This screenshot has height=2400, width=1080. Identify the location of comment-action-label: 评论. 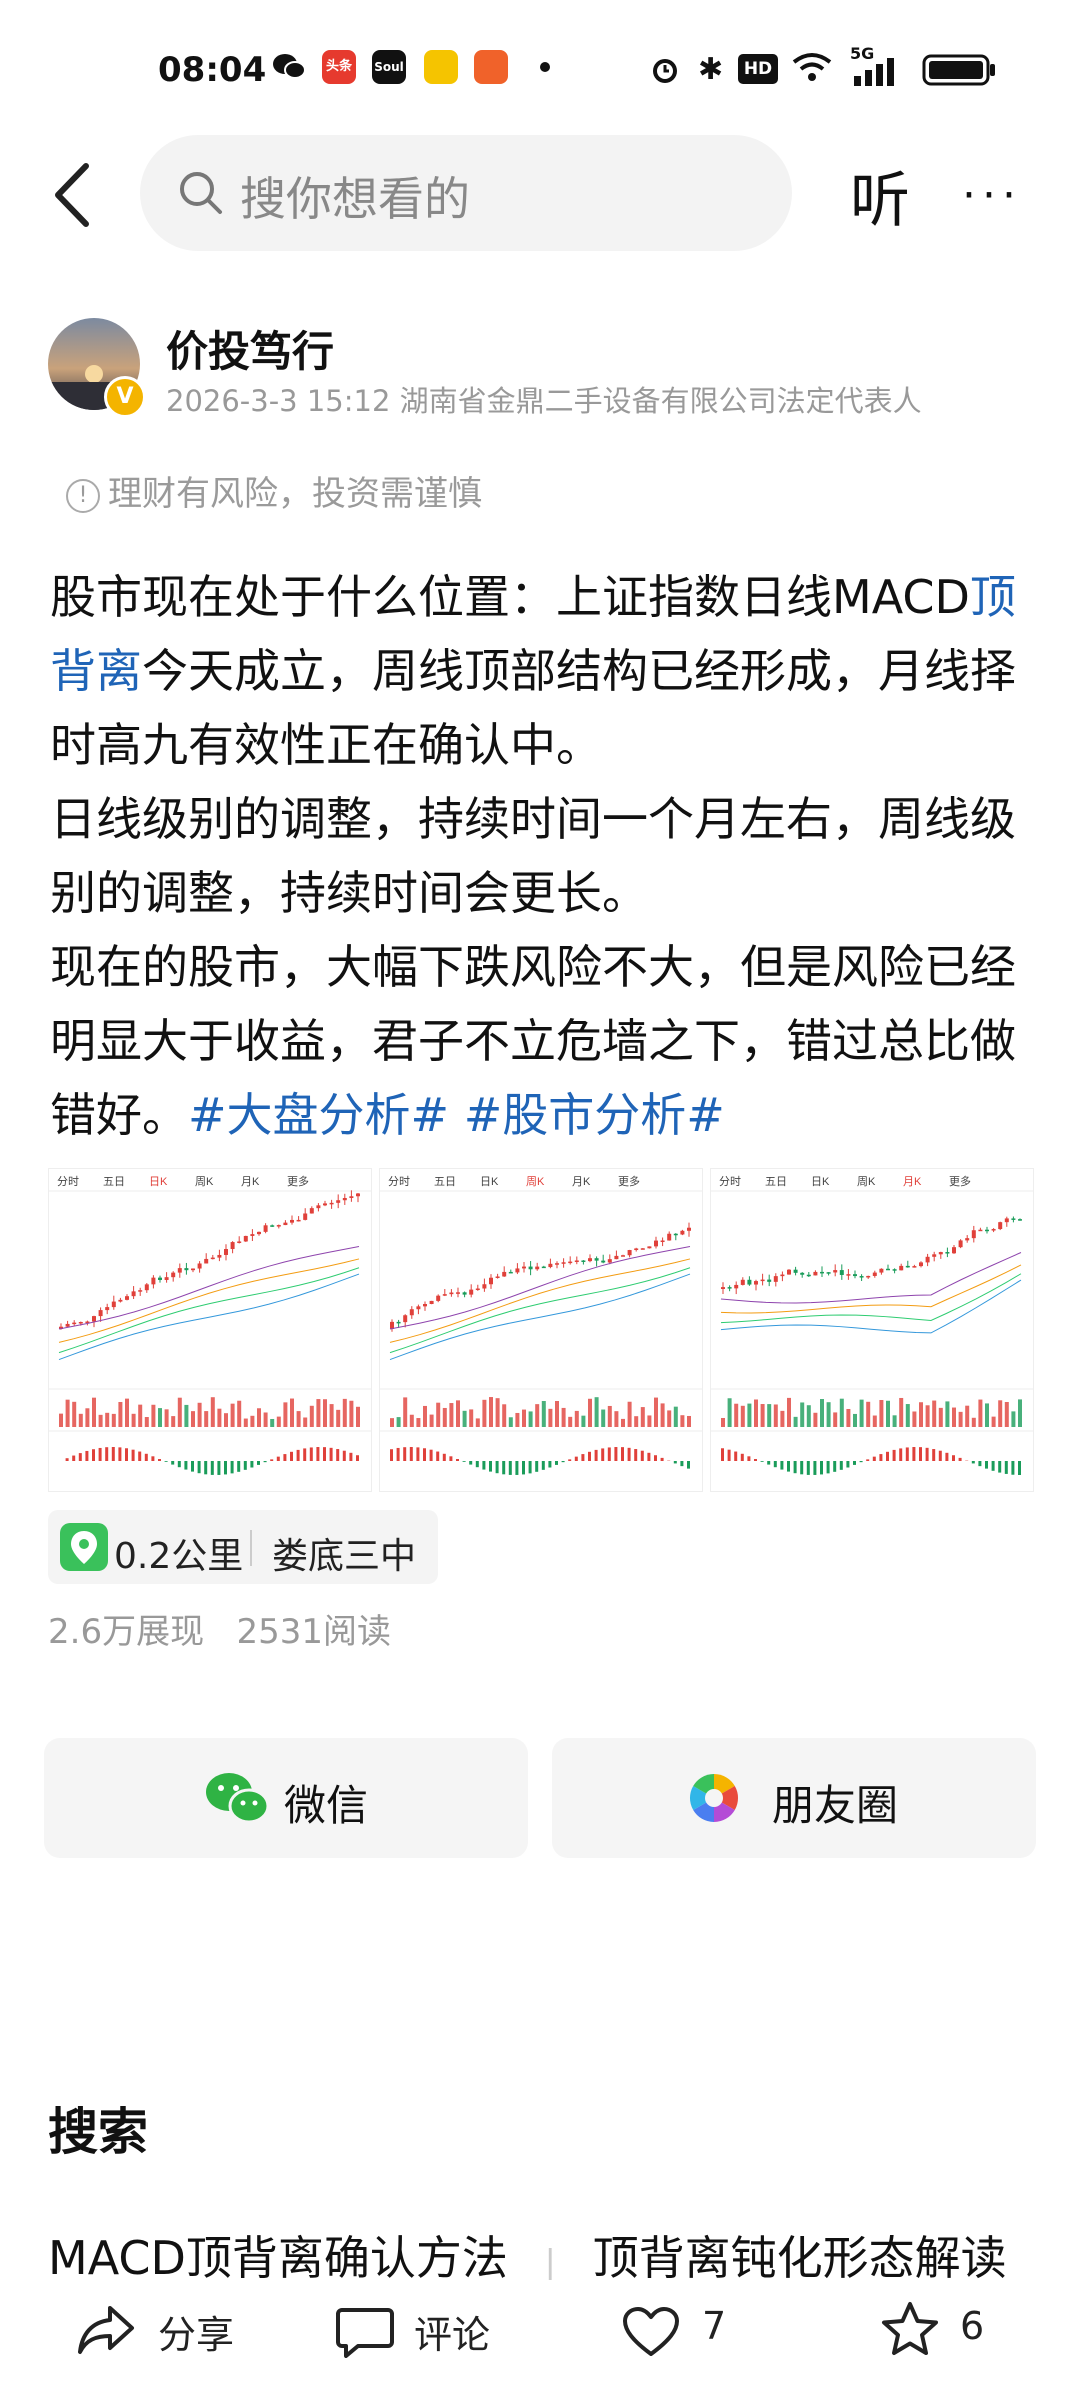
(452, 2331).